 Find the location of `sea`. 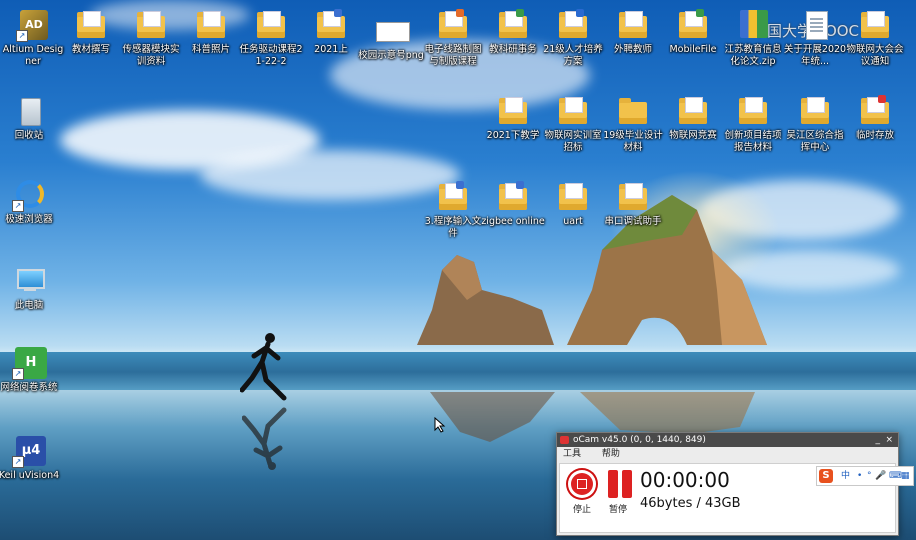

sea is located at coordinates (458, 372).